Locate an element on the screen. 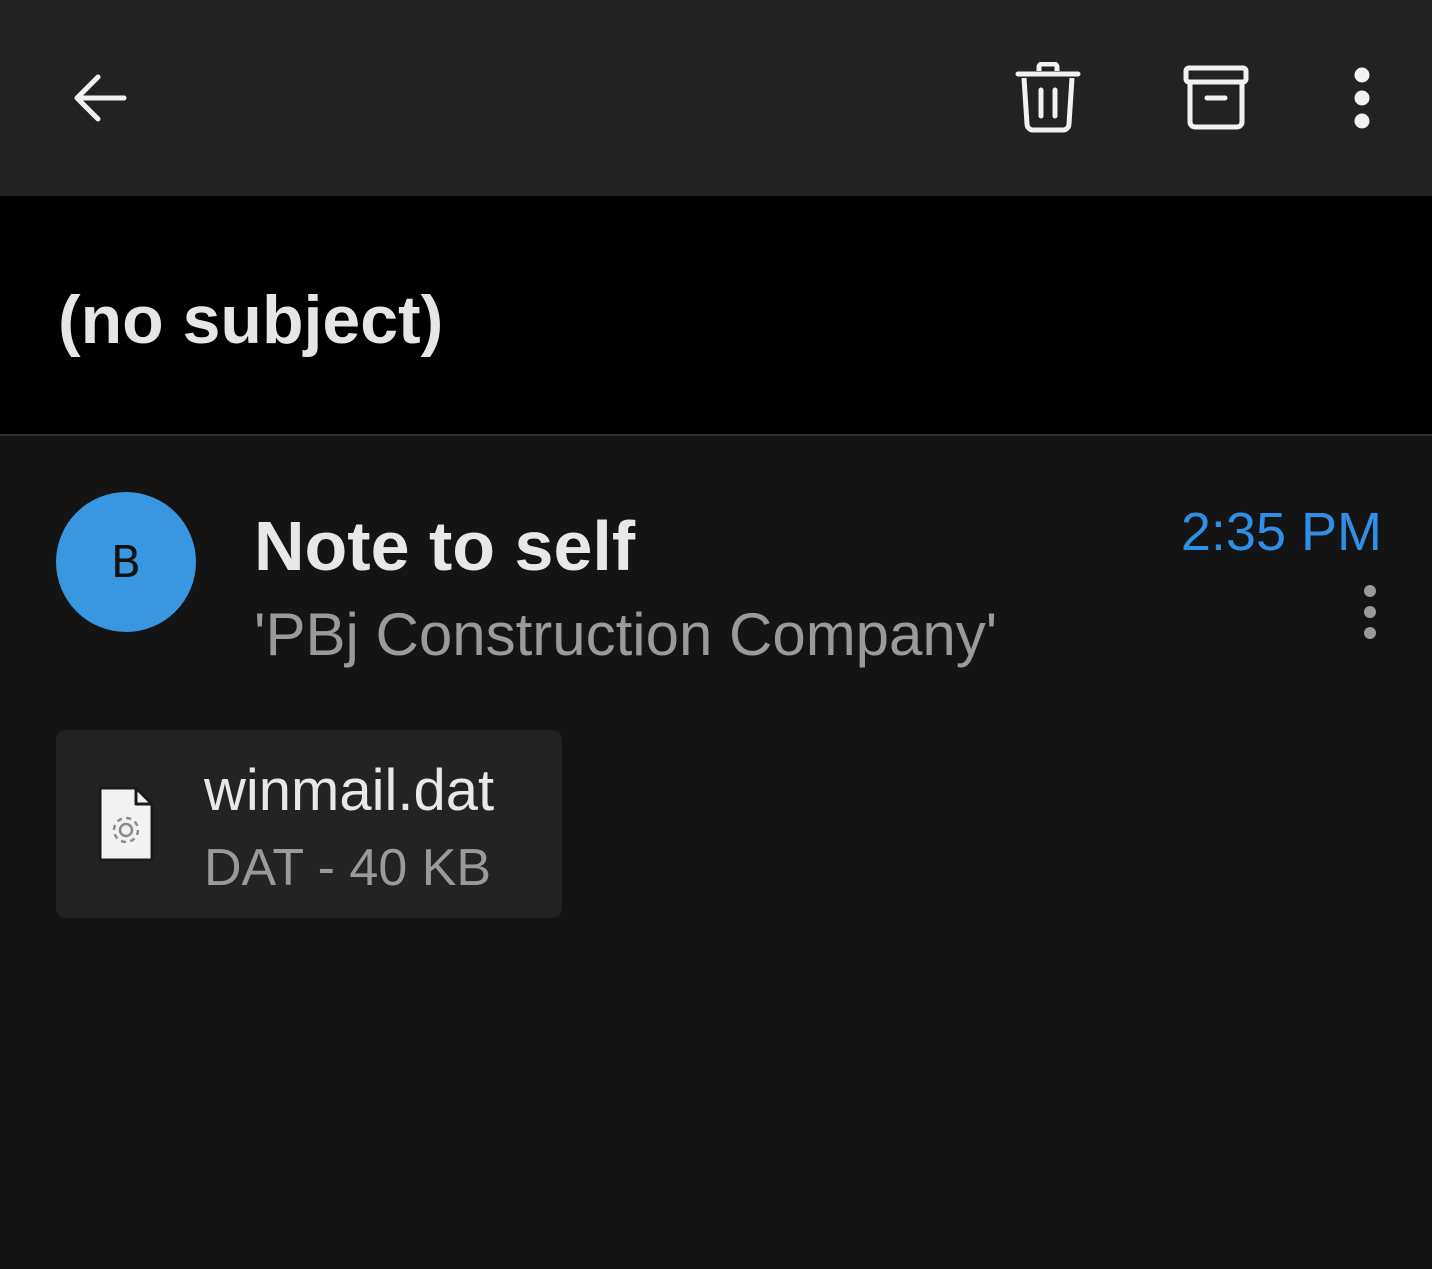 This screenshot has width=1432, height=1269. attachment-card: winmail.dat DAT - 40 KB is located at coordinates (309, 824).